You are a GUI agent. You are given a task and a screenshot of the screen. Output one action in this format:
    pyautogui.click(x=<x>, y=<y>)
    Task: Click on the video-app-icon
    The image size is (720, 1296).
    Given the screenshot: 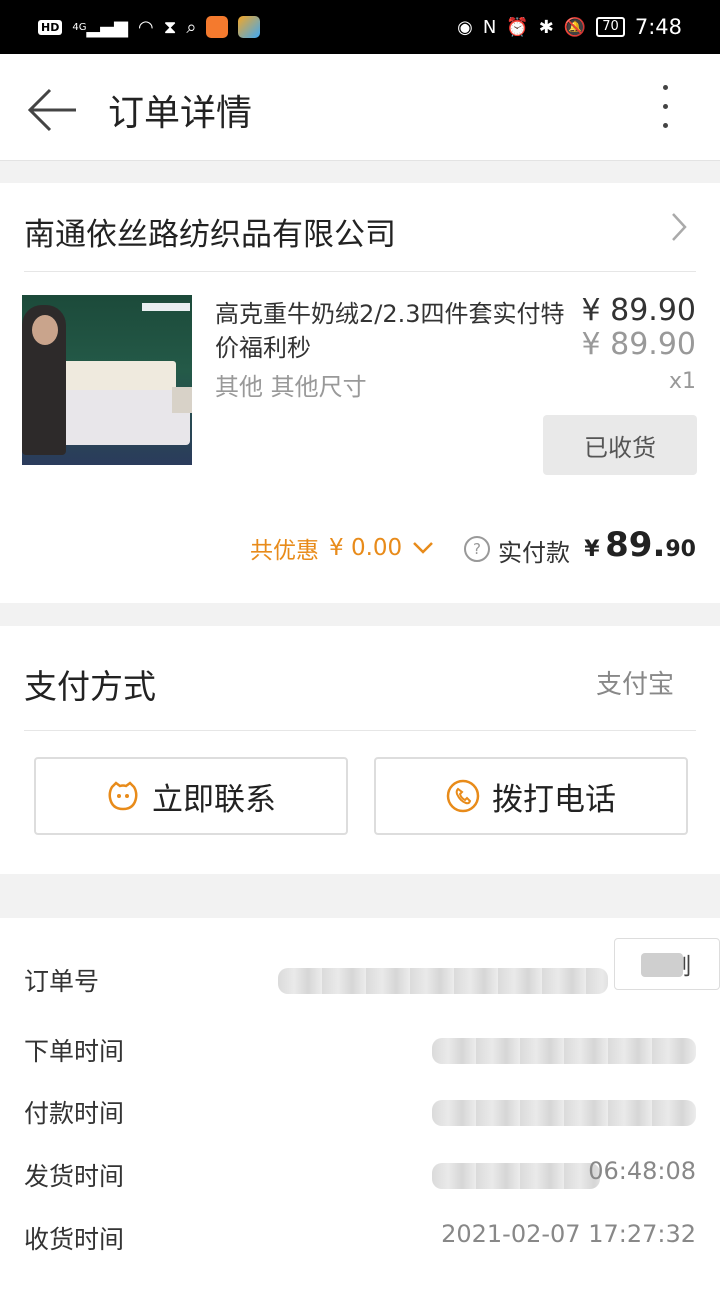 What is the action you would take?
    pyautogui.click(x=217, y=27)
    